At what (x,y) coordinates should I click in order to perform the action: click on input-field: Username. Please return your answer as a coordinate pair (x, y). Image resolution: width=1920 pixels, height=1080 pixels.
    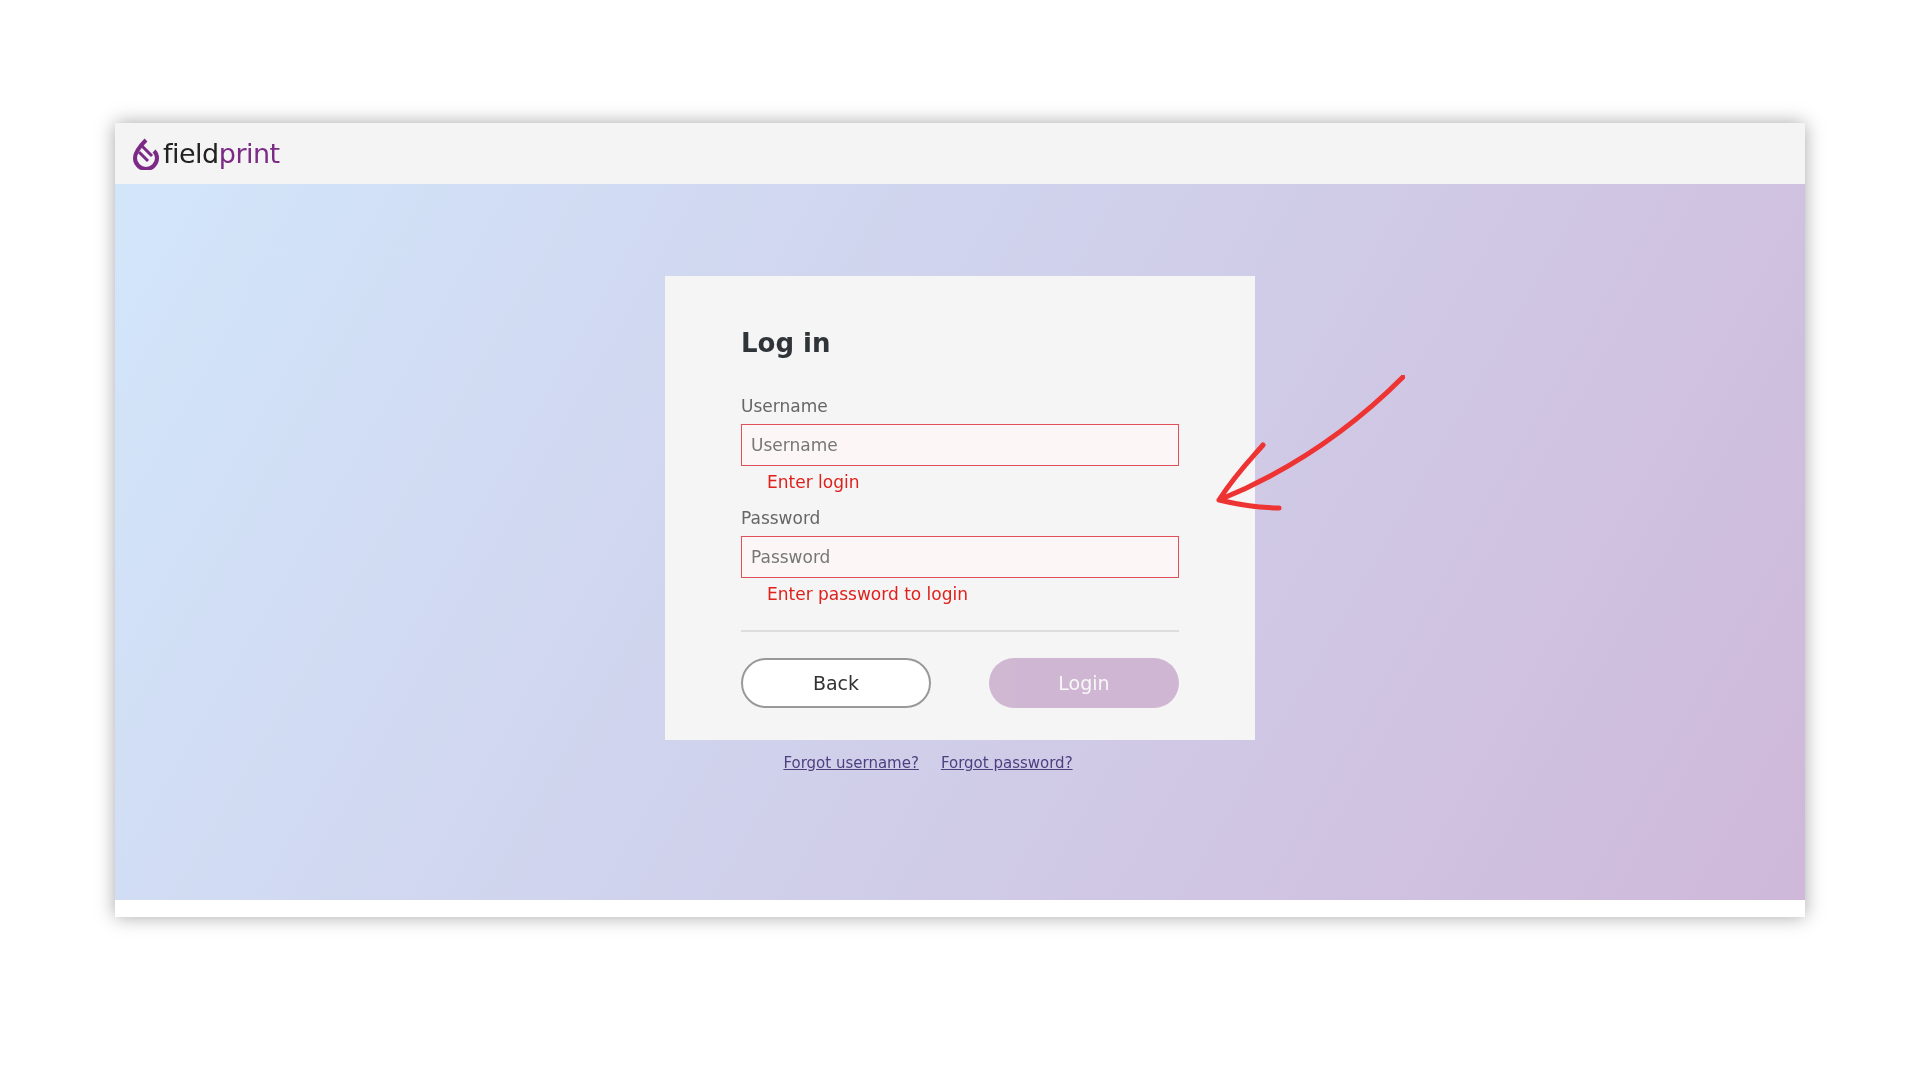
    Looking at the image, I should click on (960, 445).